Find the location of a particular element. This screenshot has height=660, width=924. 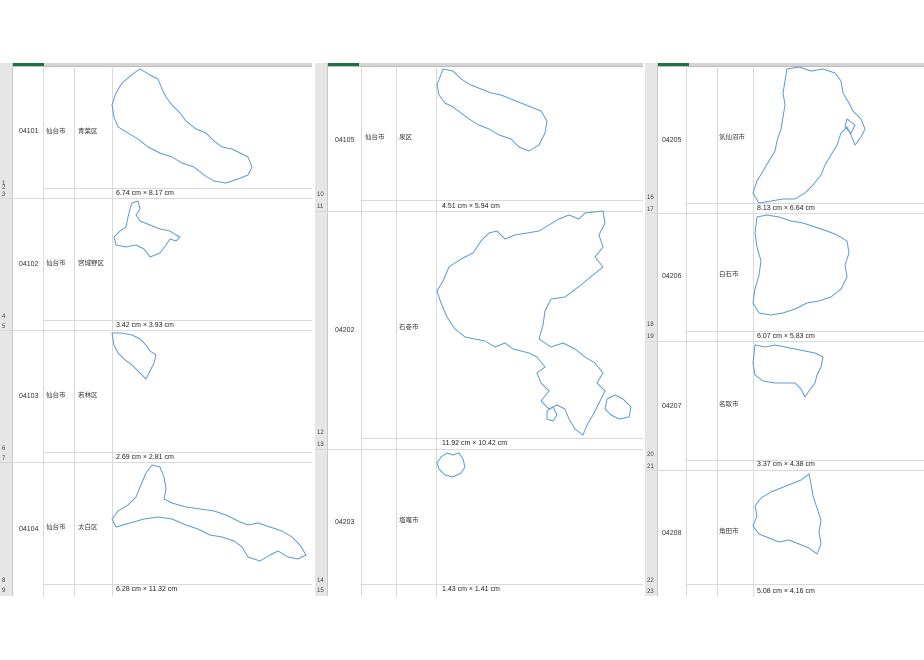

area-code-cell: 04206 is located at coordinates (671, 276).